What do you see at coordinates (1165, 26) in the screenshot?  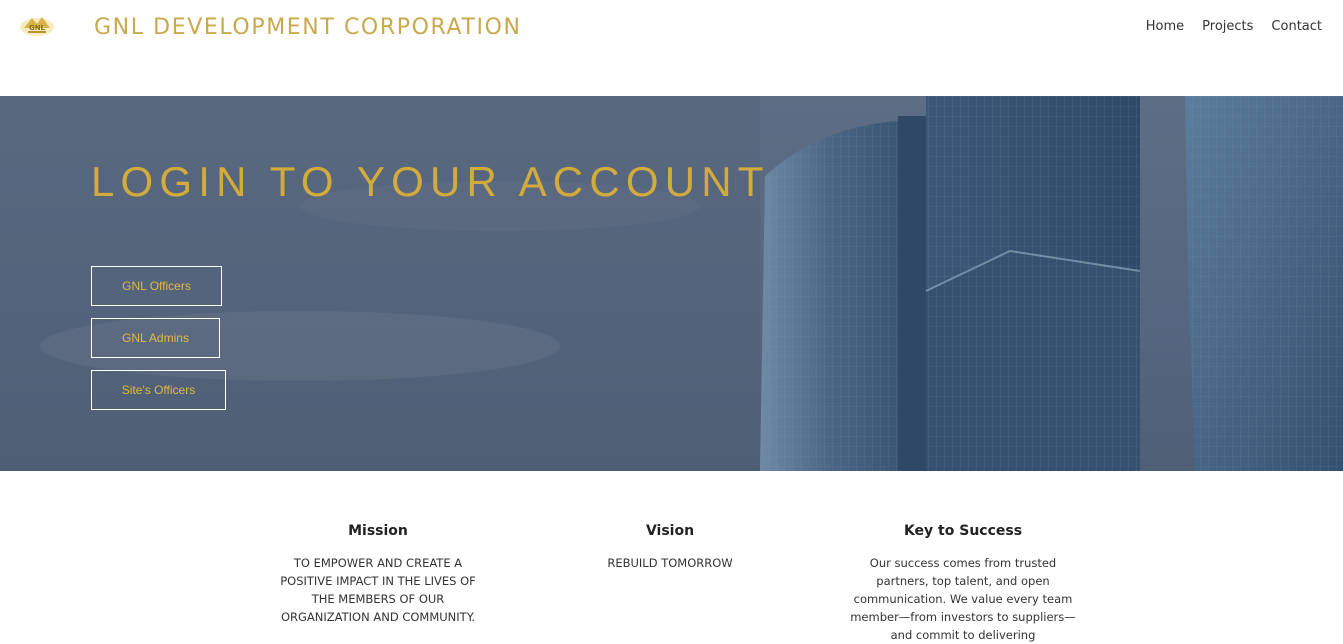 I see `nav-home-link: Home` at bounding box center [1165, 26].